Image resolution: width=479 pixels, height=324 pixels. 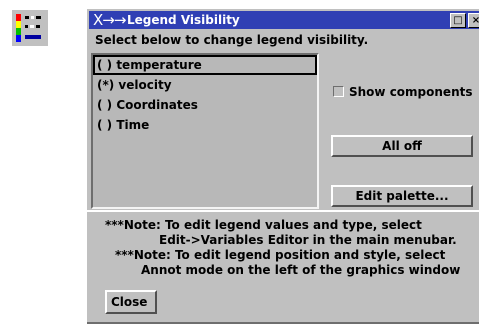 I want to click on list-item: ( ) Coordinates, so click(x=205, y=105).